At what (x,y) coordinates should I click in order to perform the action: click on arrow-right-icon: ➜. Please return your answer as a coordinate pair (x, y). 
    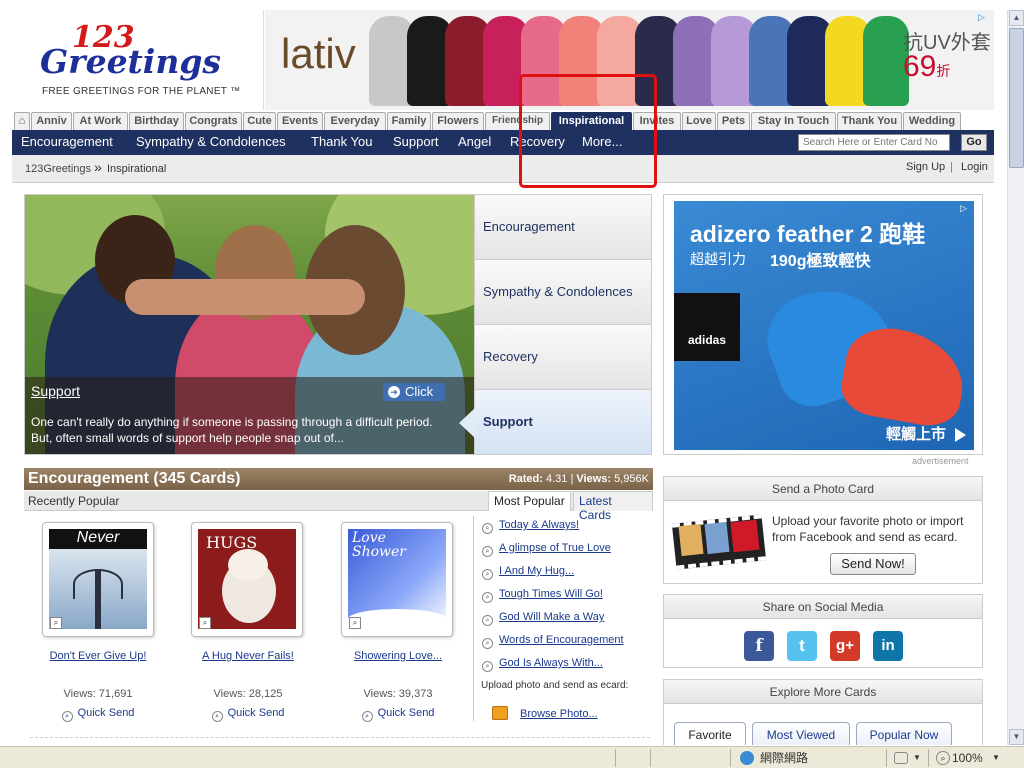
    Looking at the image, I should click on (394, 392).